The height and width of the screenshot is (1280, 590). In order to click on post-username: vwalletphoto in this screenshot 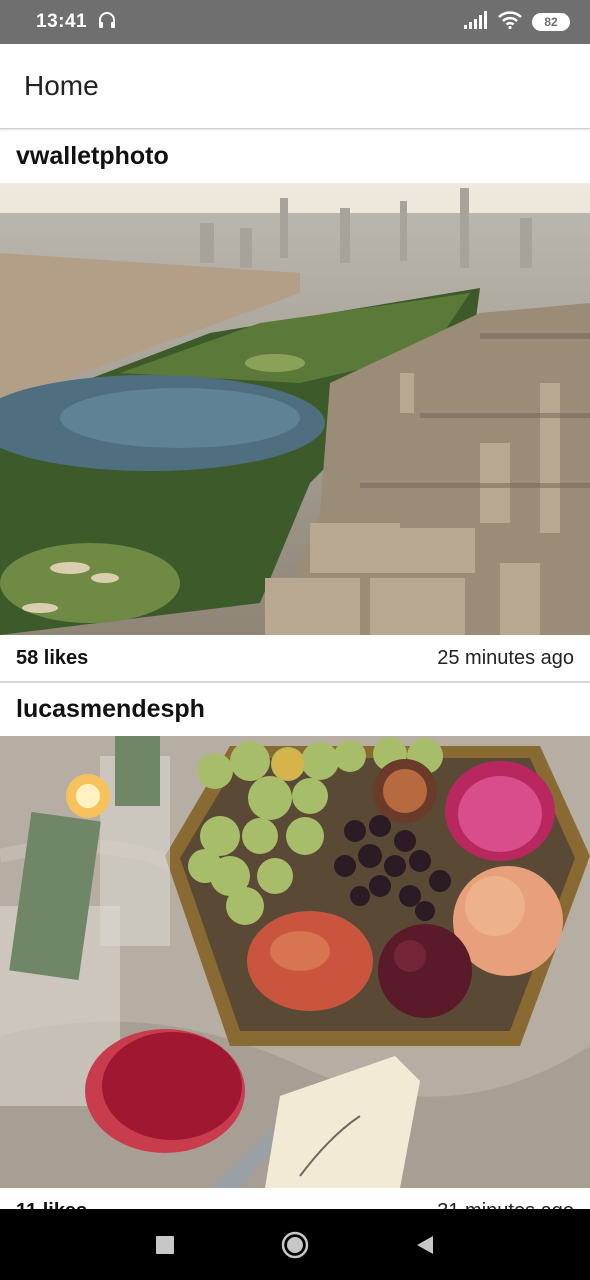, I will do `click(92, 156)`.